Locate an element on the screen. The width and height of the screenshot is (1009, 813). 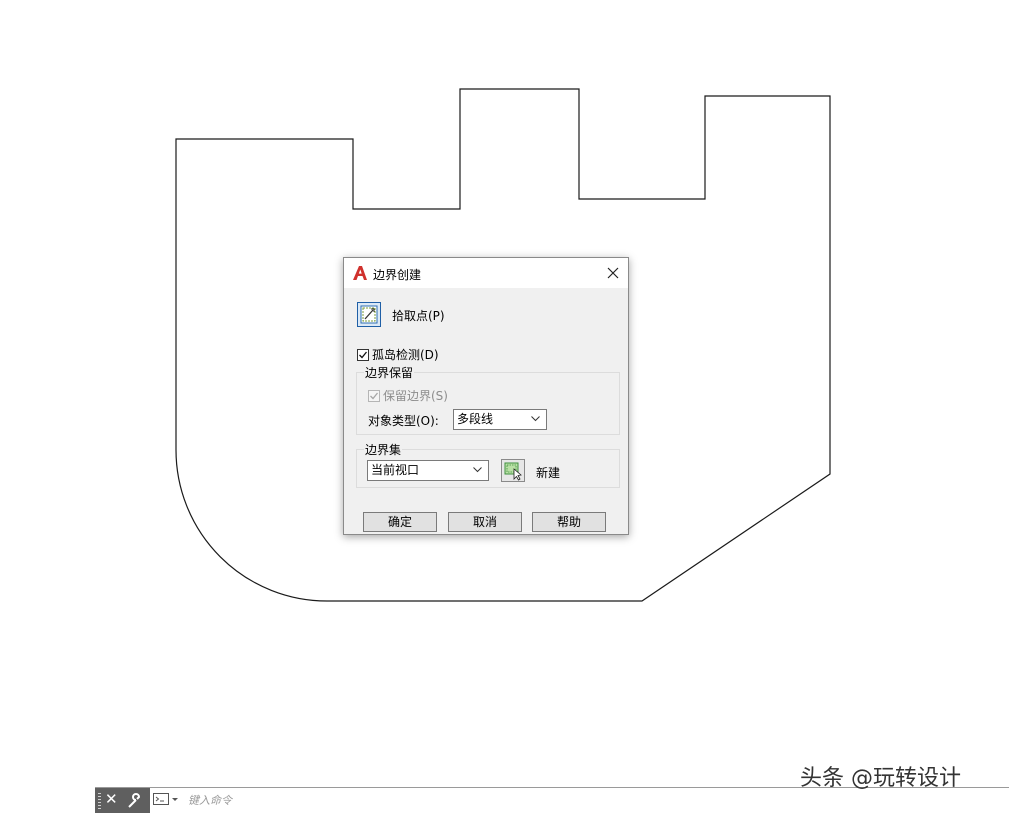
retain-boundaries-checkbox is located at coordinates (374, 395).